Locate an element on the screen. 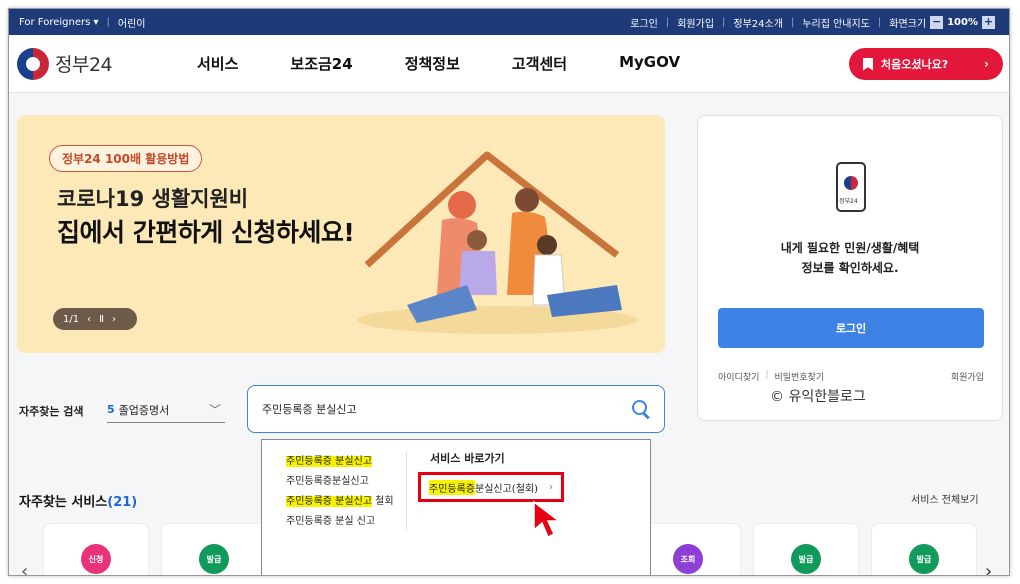  menu-mygov: MyGOV is located at coordinates (649, 63).